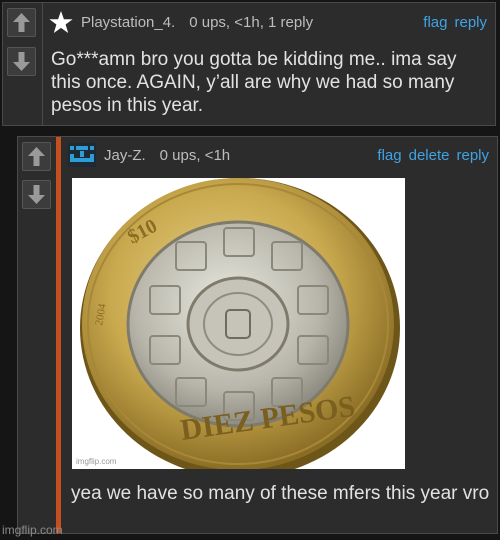  Describe the element at coordinates (251, 22) in the screenshot. I see `comment-meta: 0 ups, <1h, 1 reply` at that location.